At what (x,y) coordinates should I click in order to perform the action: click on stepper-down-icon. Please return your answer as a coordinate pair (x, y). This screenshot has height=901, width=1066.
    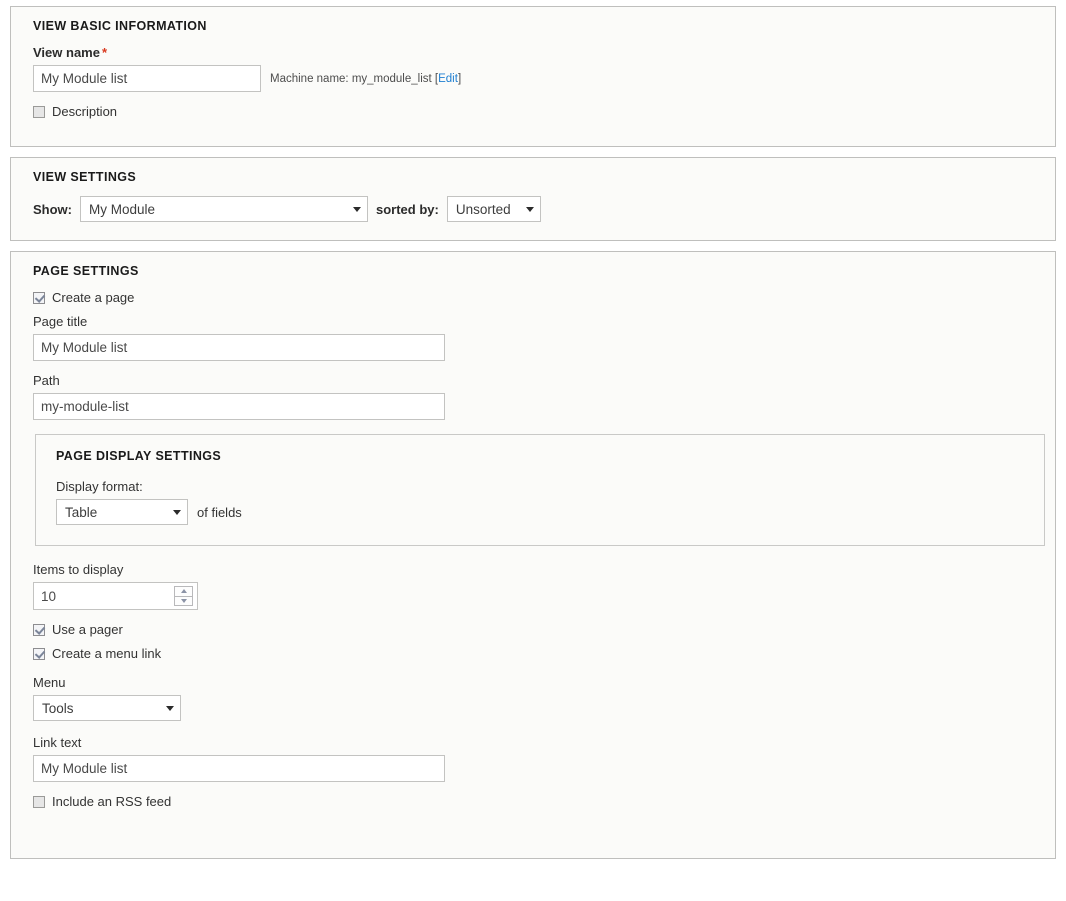
    Looking at the image, I should click on (183, 601).